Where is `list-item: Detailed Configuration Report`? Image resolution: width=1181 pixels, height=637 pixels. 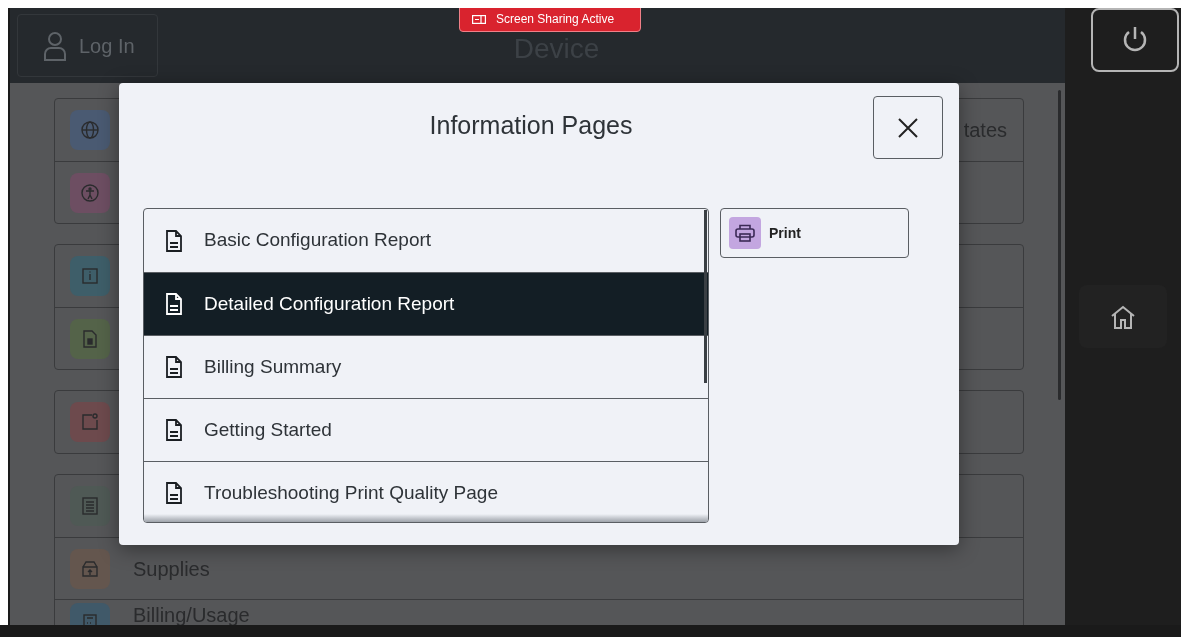 list-item: Detailed Configuration Report is located at coordinates (426, 303).